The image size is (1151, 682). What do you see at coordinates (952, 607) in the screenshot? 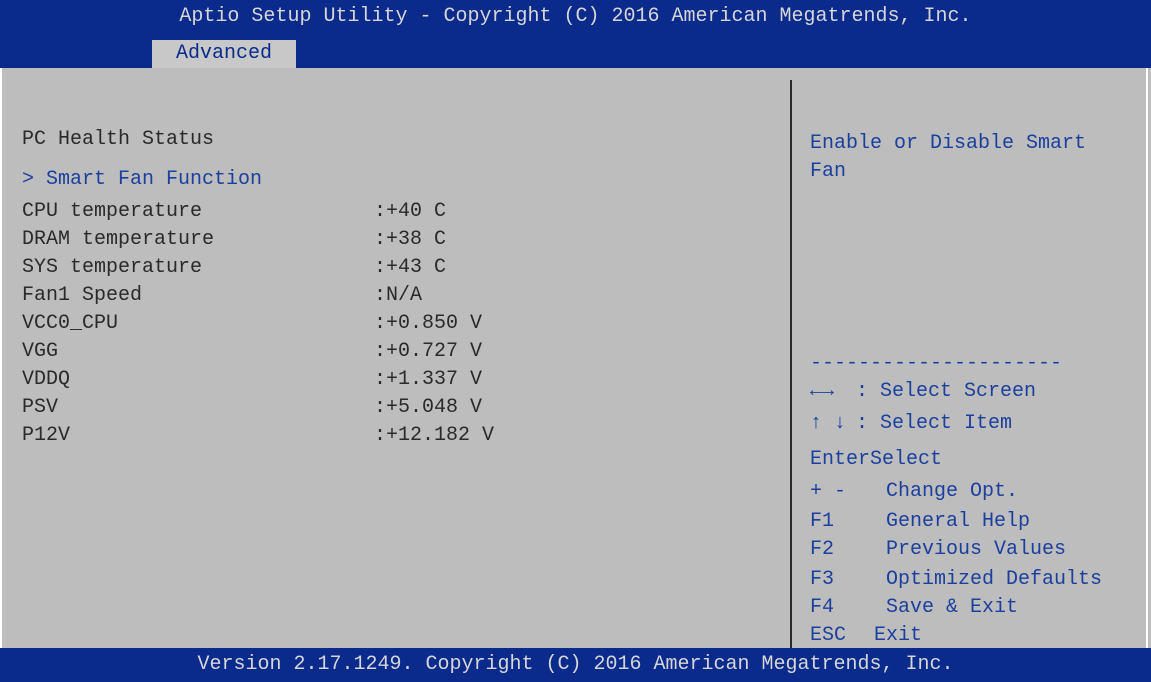
I see `save-exit-desc: Save & Exit` at bounding box center [952, 607].